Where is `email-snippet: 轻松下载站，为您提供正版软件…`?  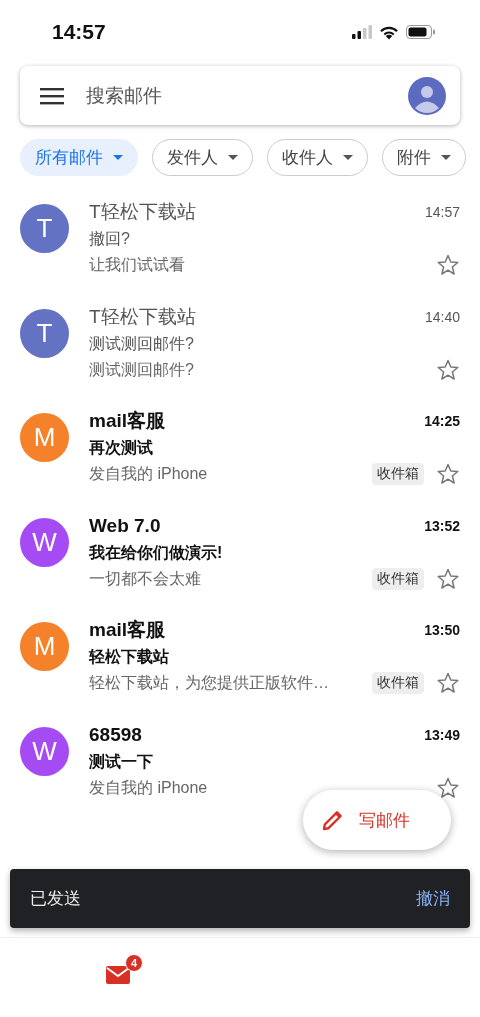 email-snippet: 轻松下载站，为您提供正版软件… is located at coordinates (209, 683).